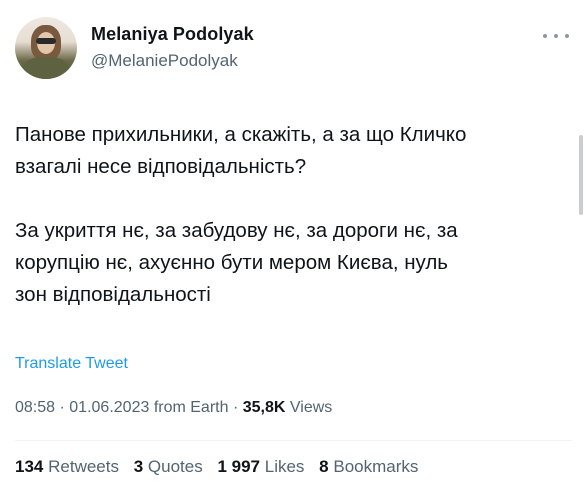 The image size is (587, 494). I want to click on retweets-stat: 134 Retweets, so click(67, 466).